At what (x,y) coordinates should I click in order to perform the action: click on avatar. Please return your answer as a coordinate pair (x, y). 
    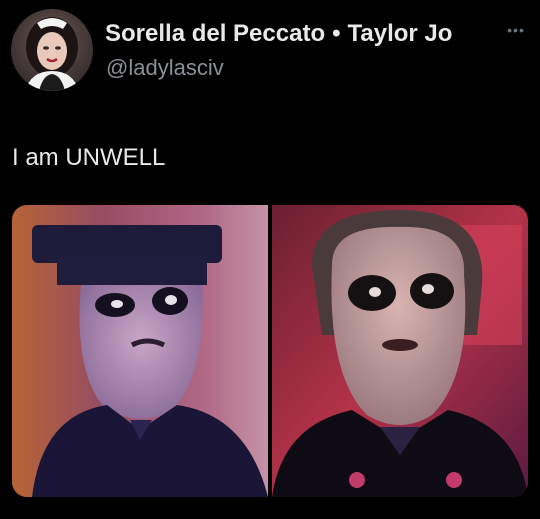
    Looking at the image, I should click on (52, 50).